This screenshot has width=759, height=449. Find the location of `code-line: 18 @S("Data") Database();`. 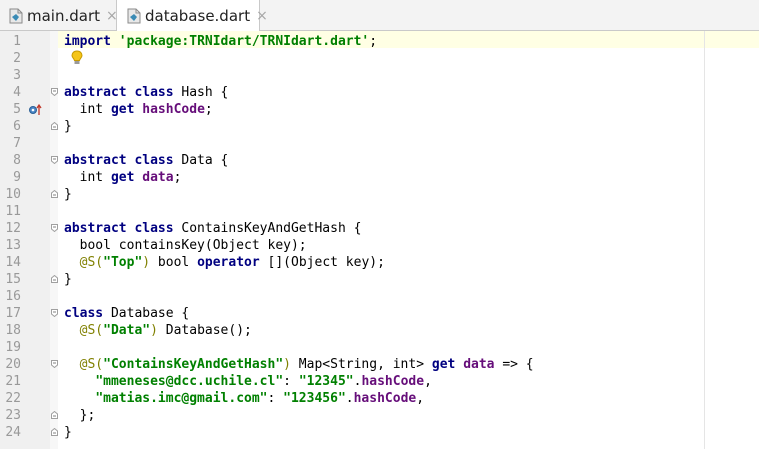

code-line: 18 @S("Data") Database(); is located at coordinates (379, 330).